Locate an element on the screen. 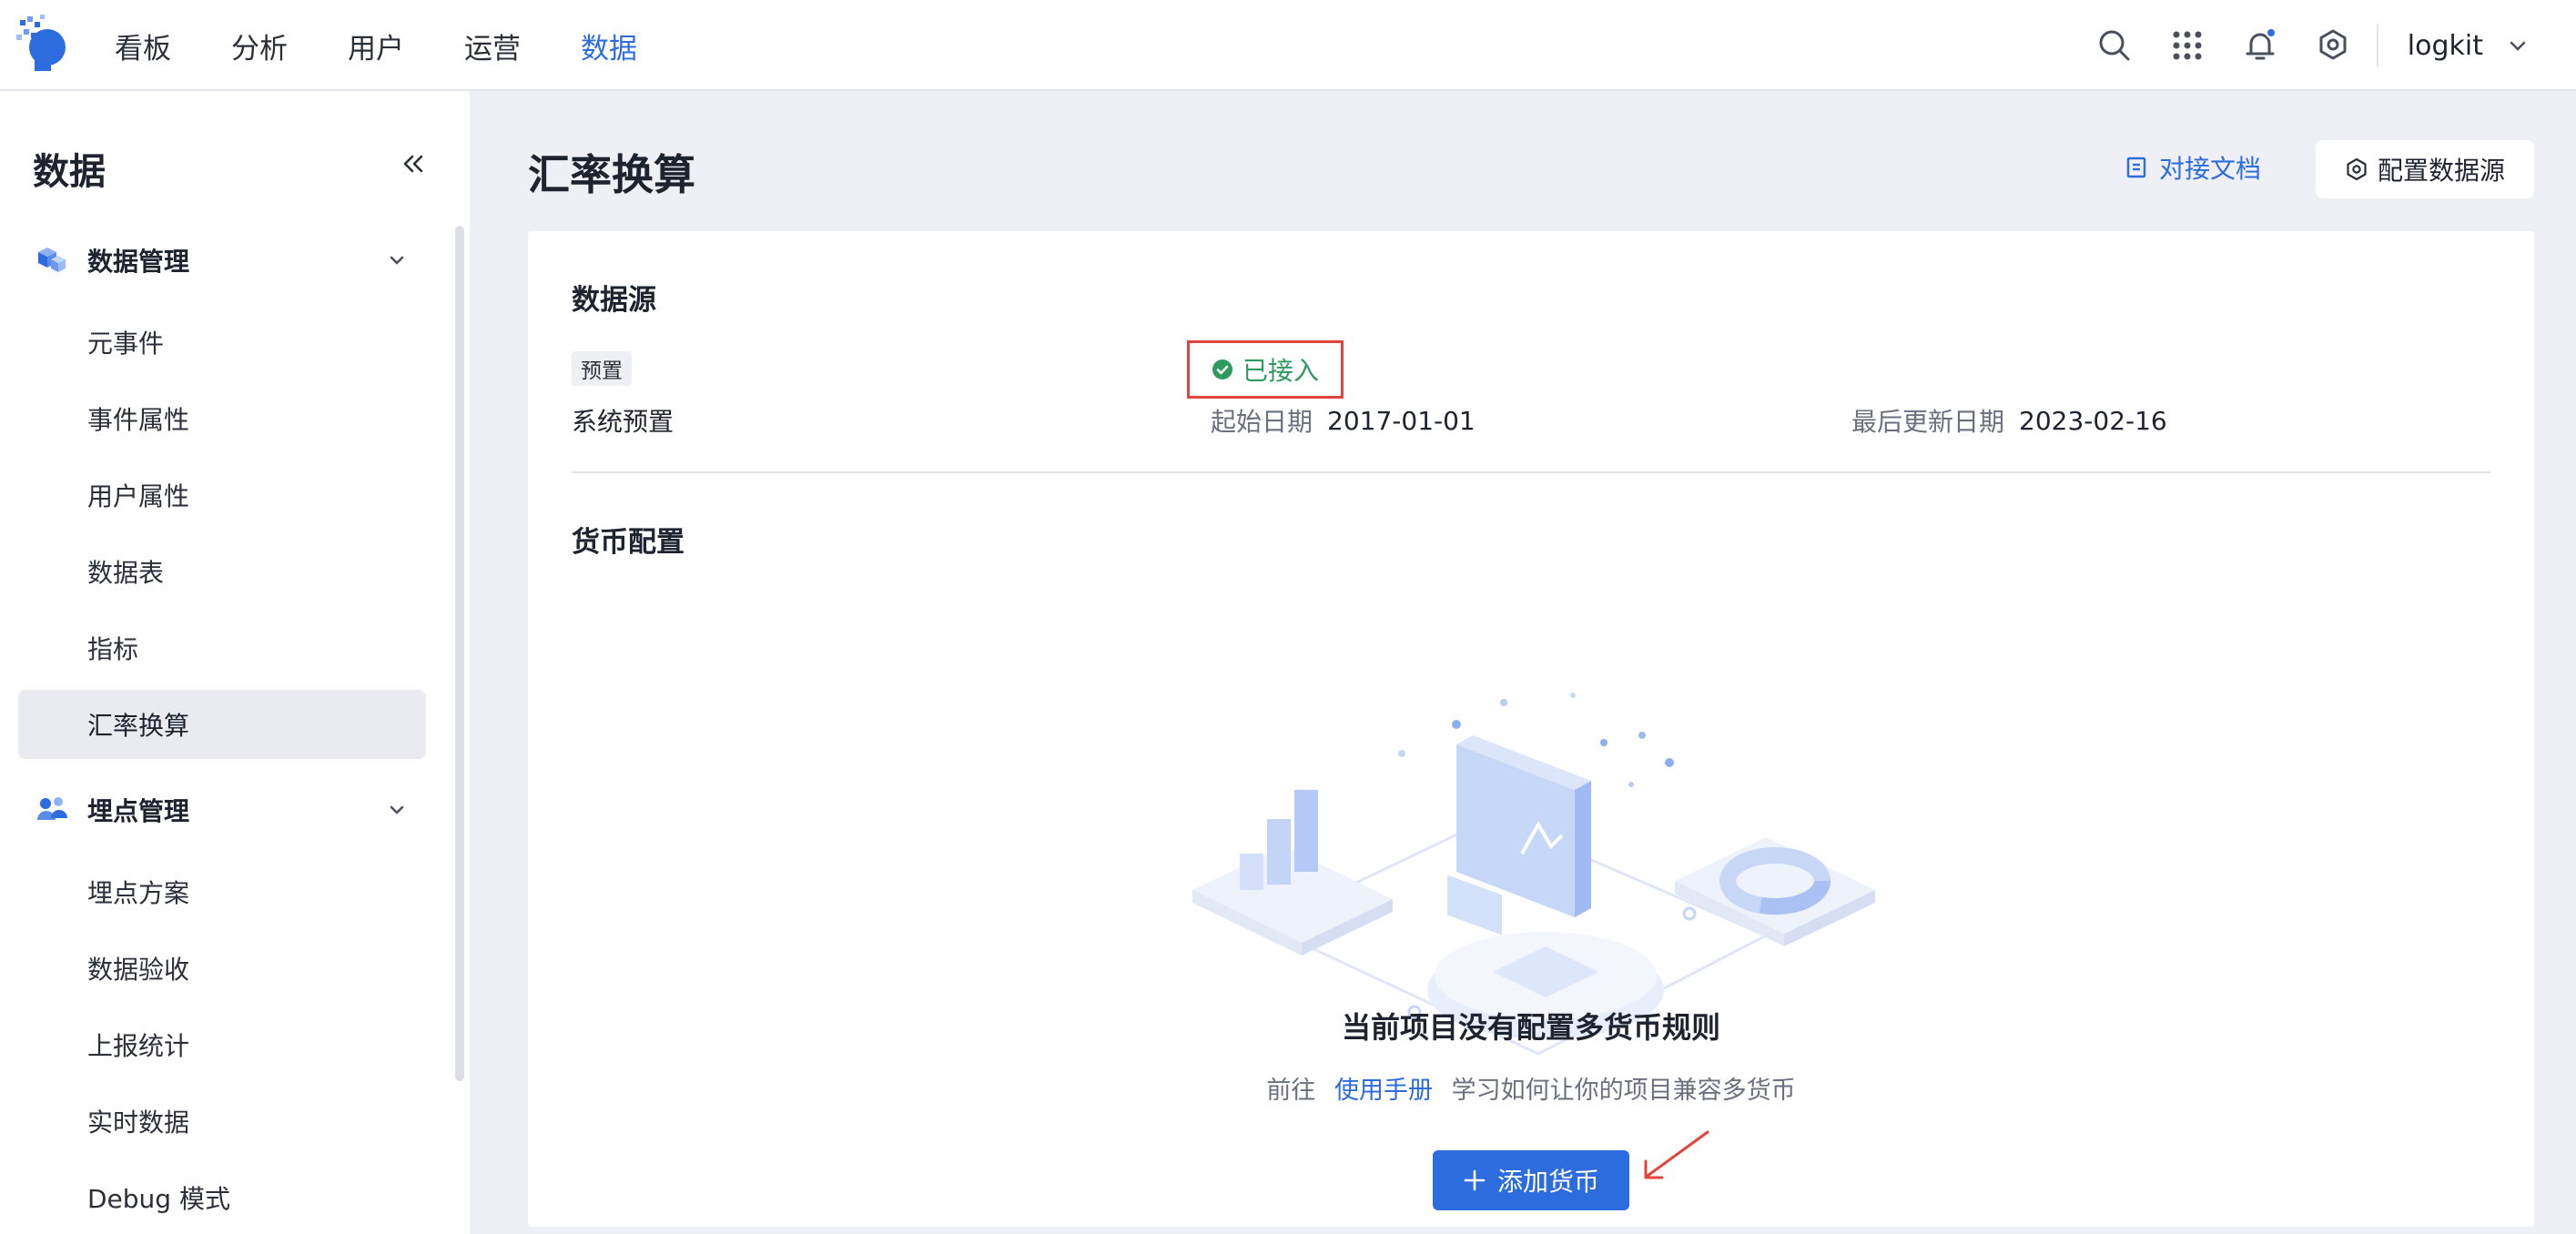  last-updated-label: 最后更新日期 is located at coordinates (1928, 422).